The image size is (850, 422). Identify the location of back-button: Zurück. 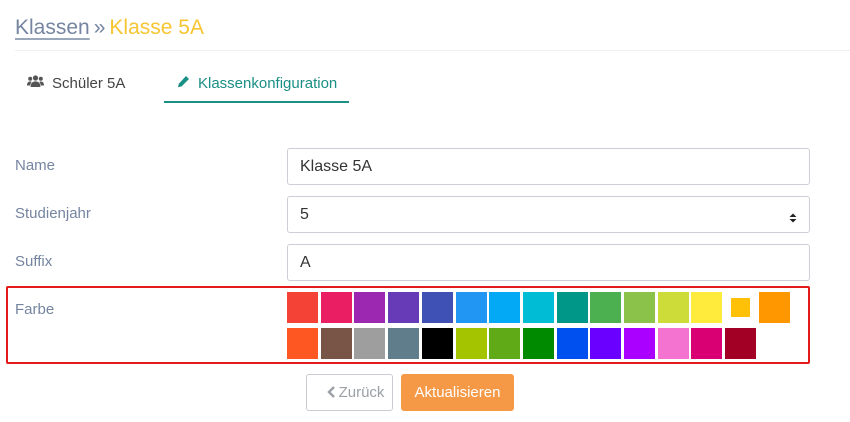
(349, 392).